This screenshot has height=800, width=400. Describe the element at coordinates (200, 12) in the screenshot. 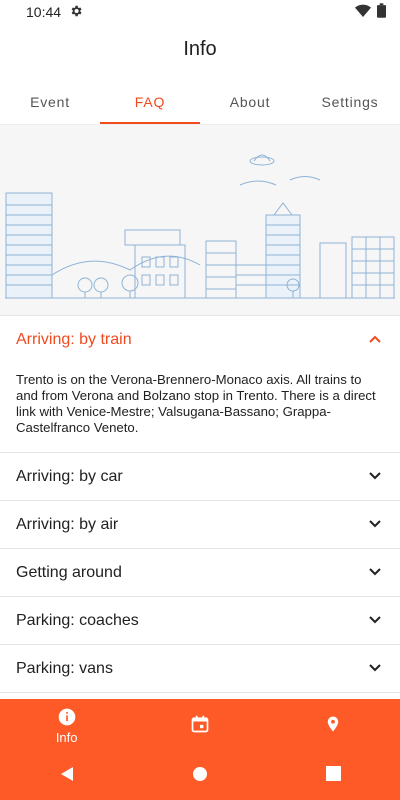

I see `status-bar: 10:44` at that location.